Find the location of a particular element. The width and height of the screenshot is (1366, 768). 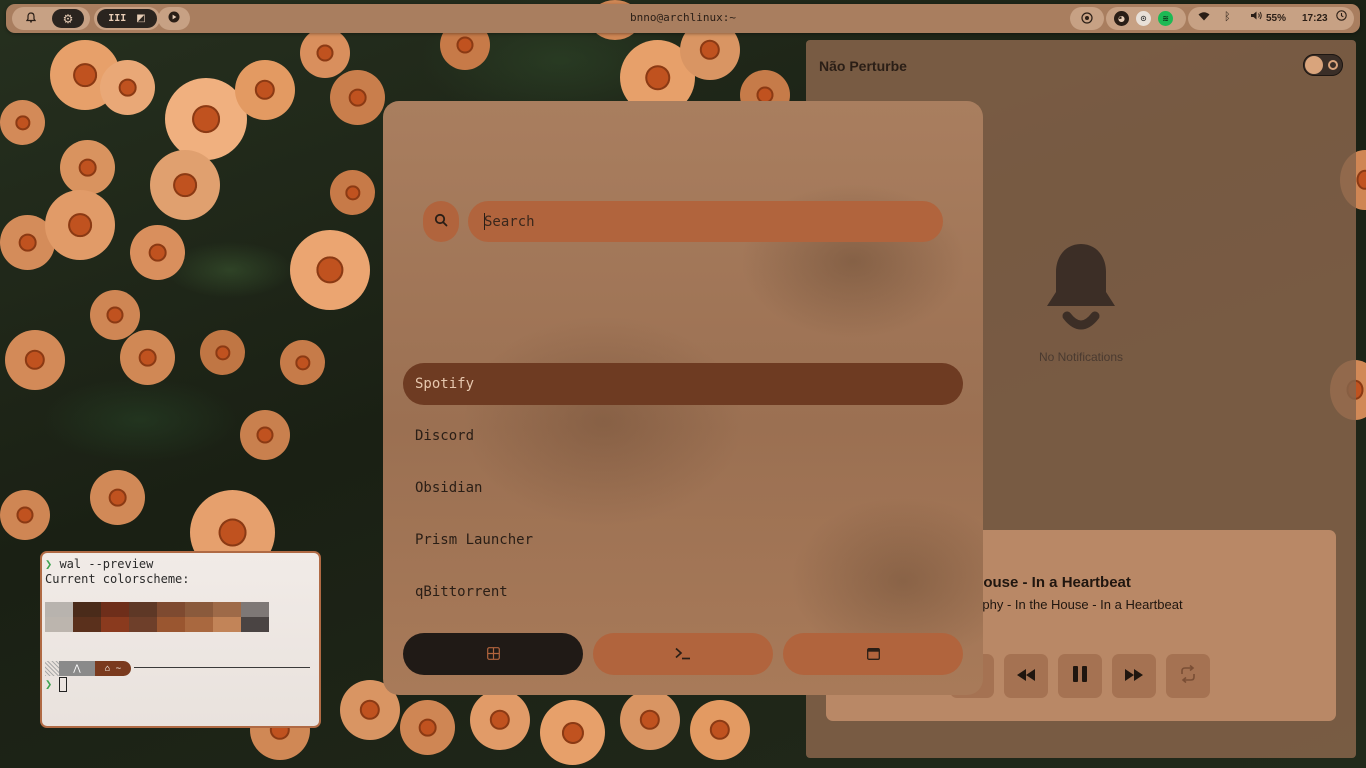

terminal-mode-button is located at coordinates (683, 654).